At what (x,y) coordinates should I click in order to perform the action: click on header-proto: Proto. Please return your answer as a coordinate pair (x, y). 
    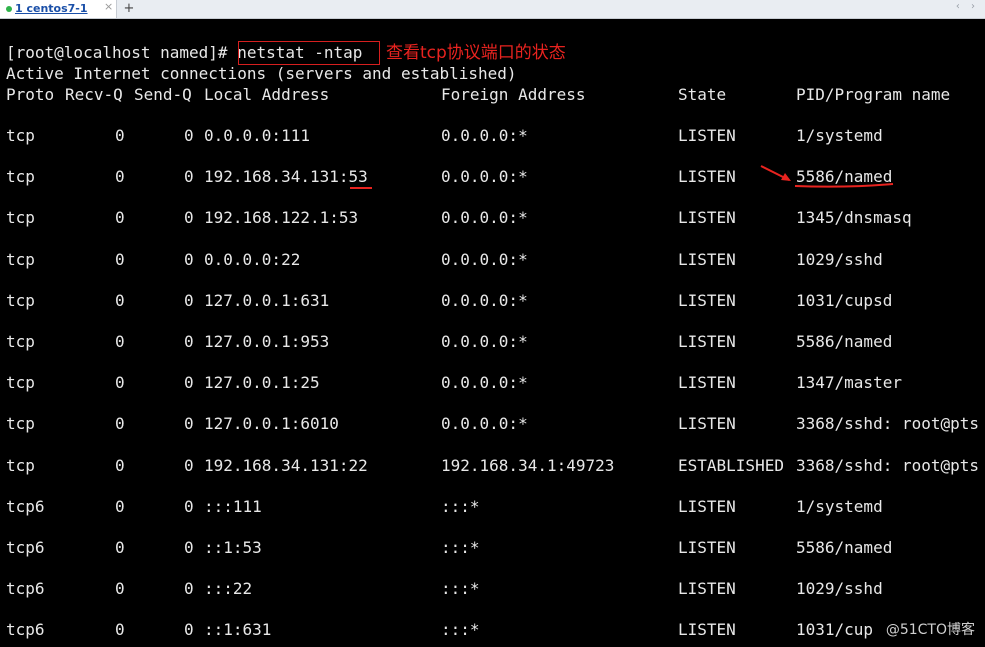
    Looking at the image, I should click on (30, 94).